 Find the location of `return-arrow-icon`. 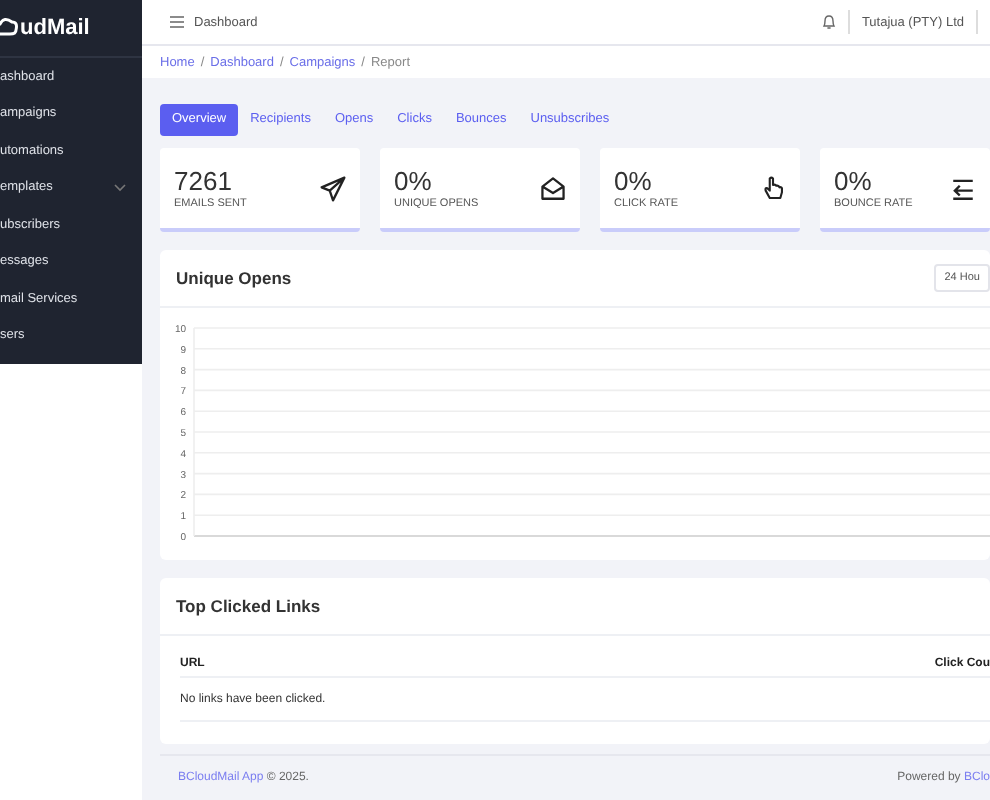

return-arrow-icon is located at coordinates (963, 188).